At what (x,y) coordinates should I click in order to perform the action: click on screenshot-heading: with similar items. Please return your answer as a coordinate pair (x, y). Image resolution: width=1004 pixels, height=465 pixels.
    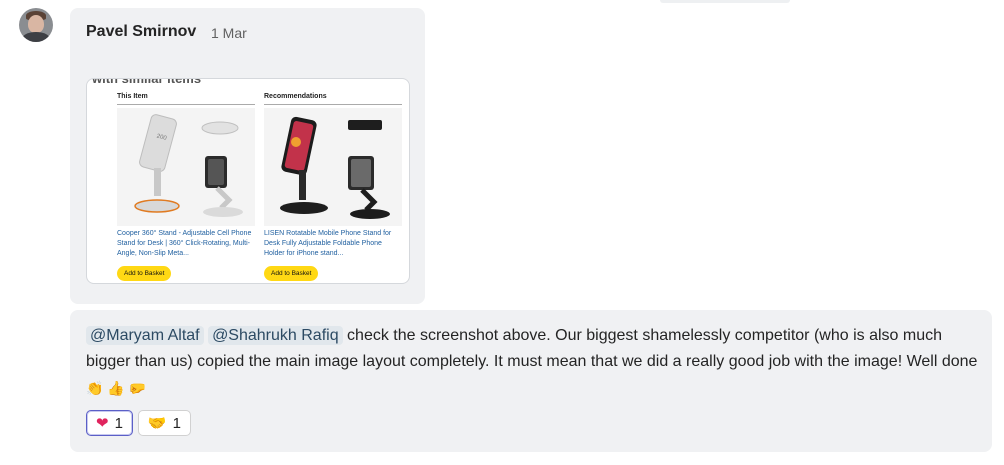
    Looking at the image, I should click on (147, 82).